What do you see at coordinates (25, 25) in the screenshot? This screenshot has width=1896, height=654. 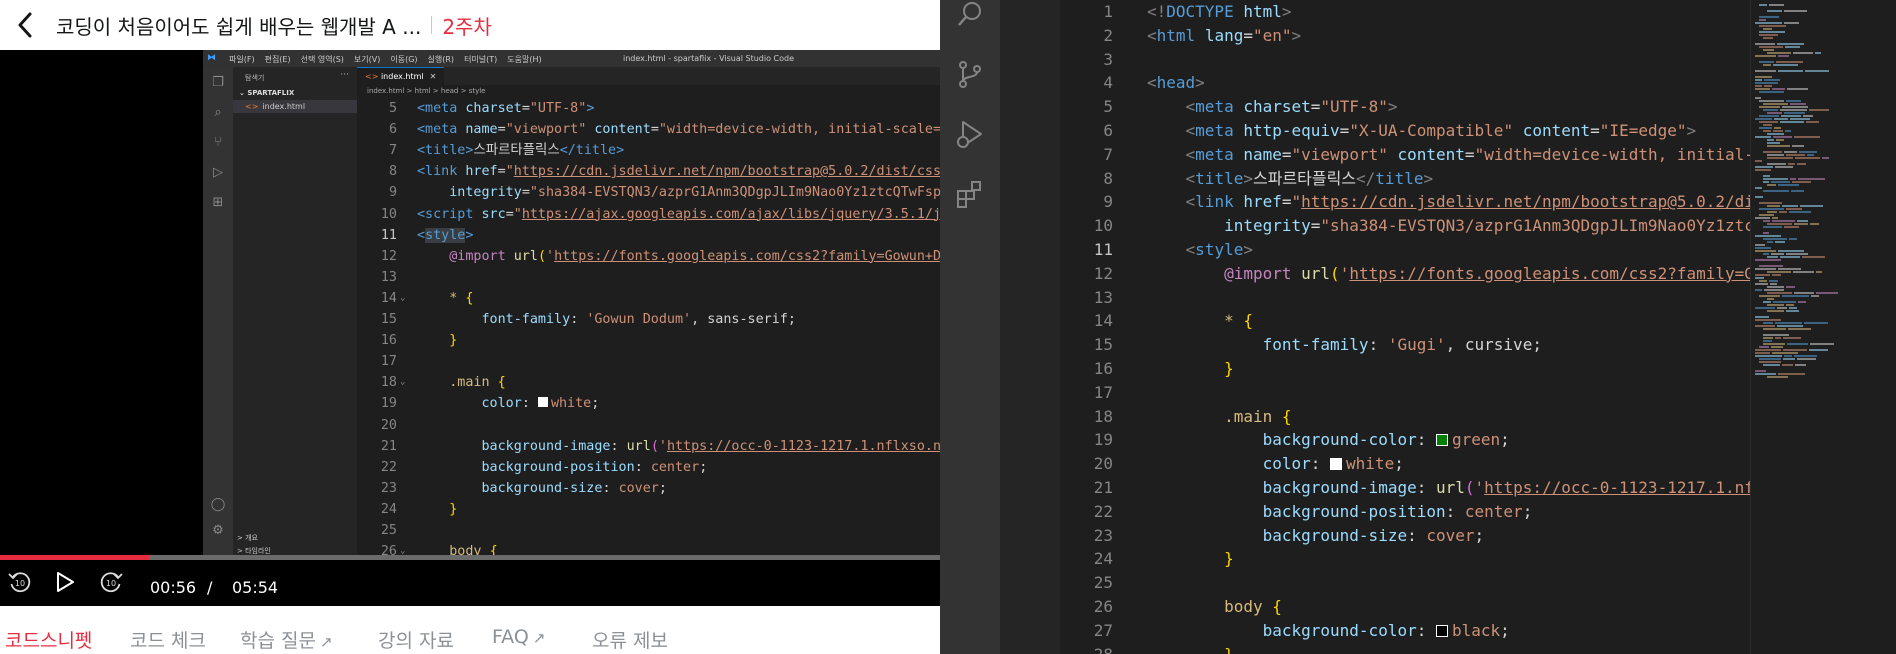 I see `back-button` at bounding box center [25, 25].